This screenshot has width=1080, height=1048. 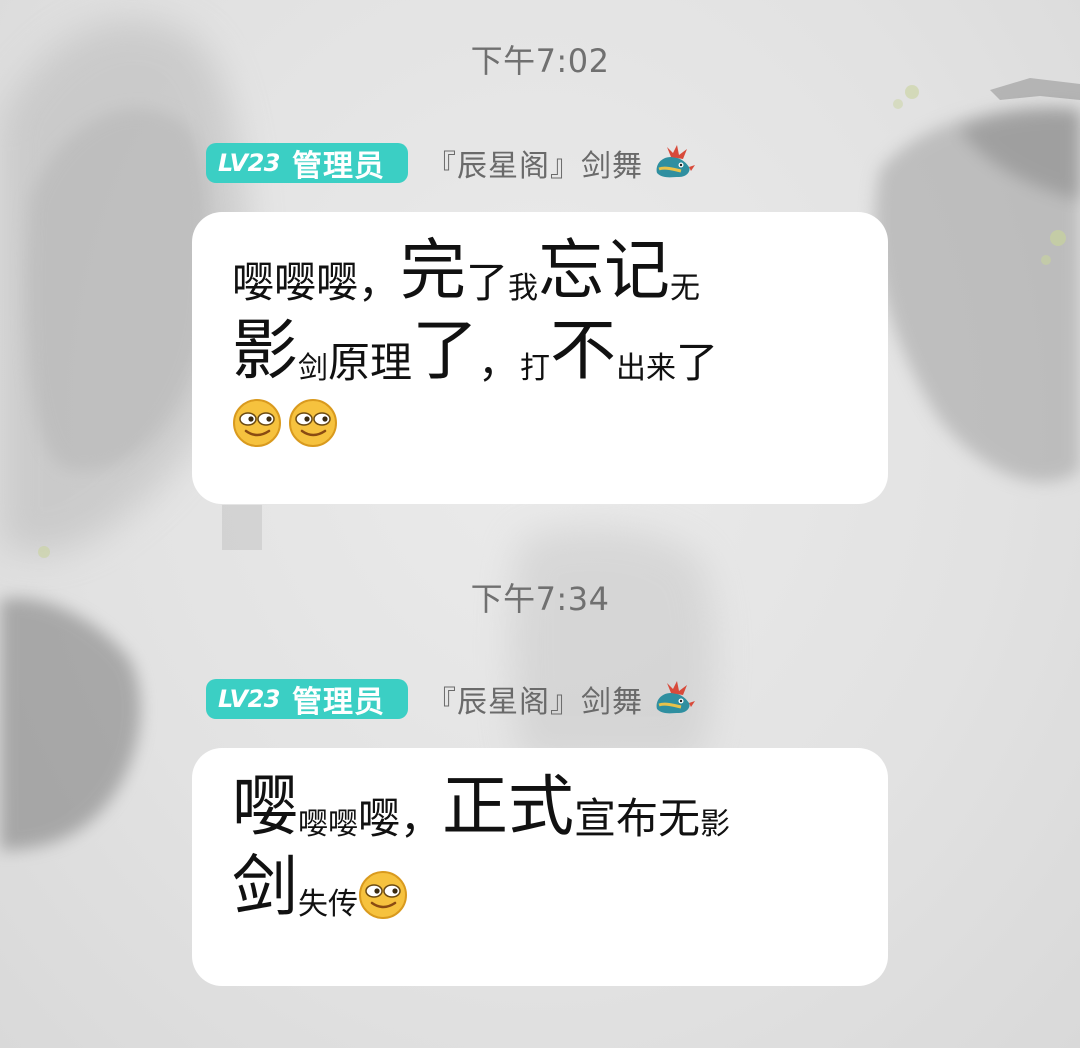 What do you see at coordinates (328, 824) in the screenshot?
I see `message-text: 嘤嘤` at bounding box center [328, 824].